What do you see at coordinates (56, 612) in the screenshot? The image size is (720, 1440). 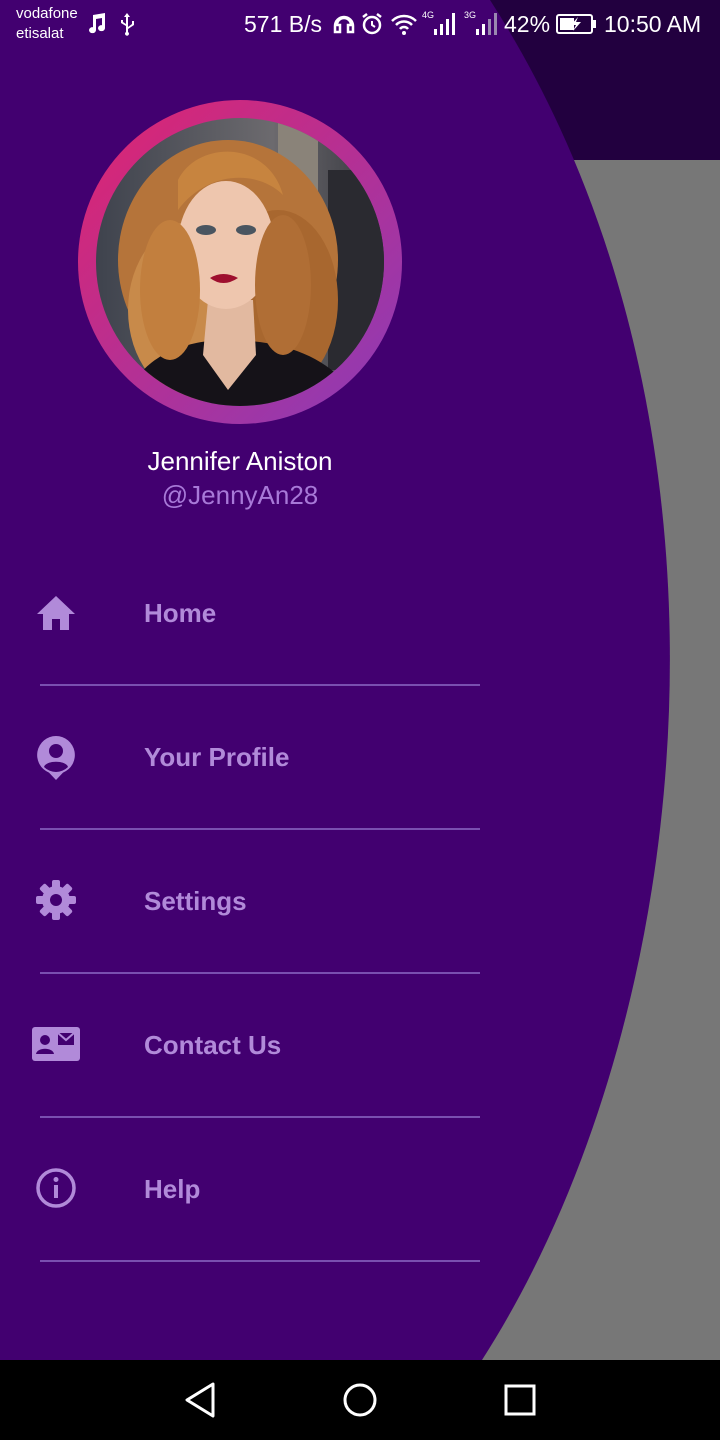 I see `home-icon` at bounding box center [56, 612].